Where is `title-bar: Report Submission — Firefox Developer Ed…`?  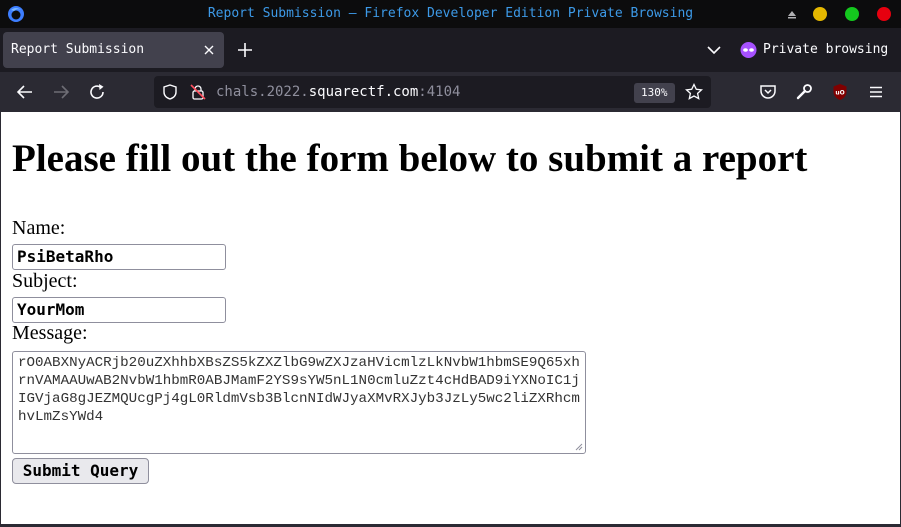
title-bar: Report Submission — Firefox Developer Ed… is located at coordinates (450, 14).